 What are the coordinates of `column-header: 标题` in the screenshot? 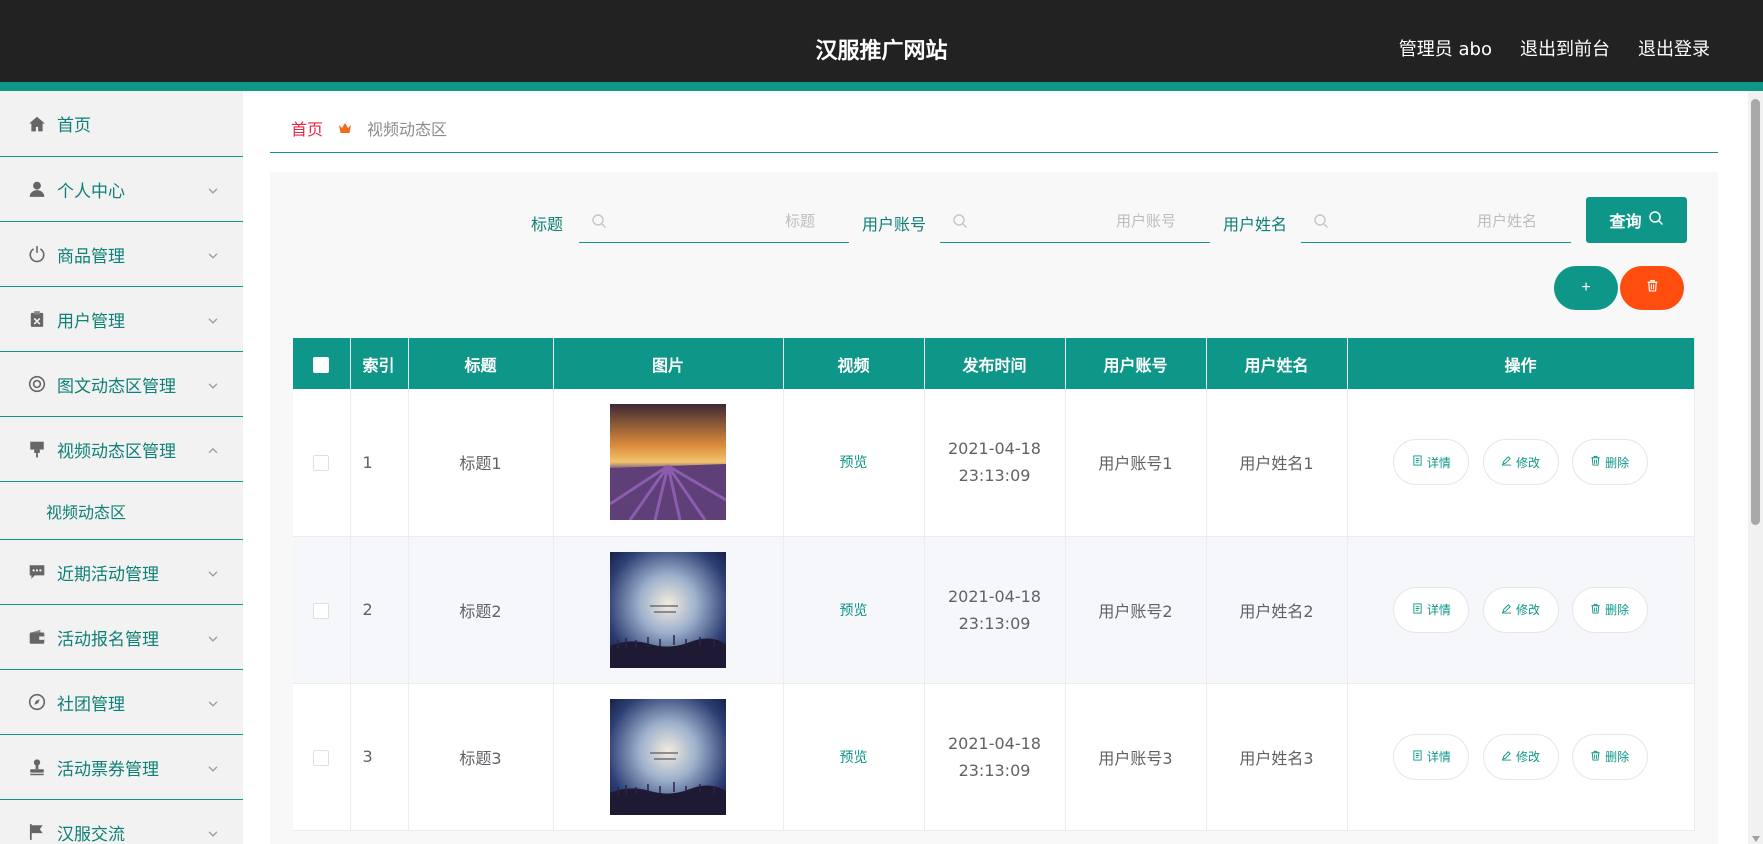 It's located at (481, 363).